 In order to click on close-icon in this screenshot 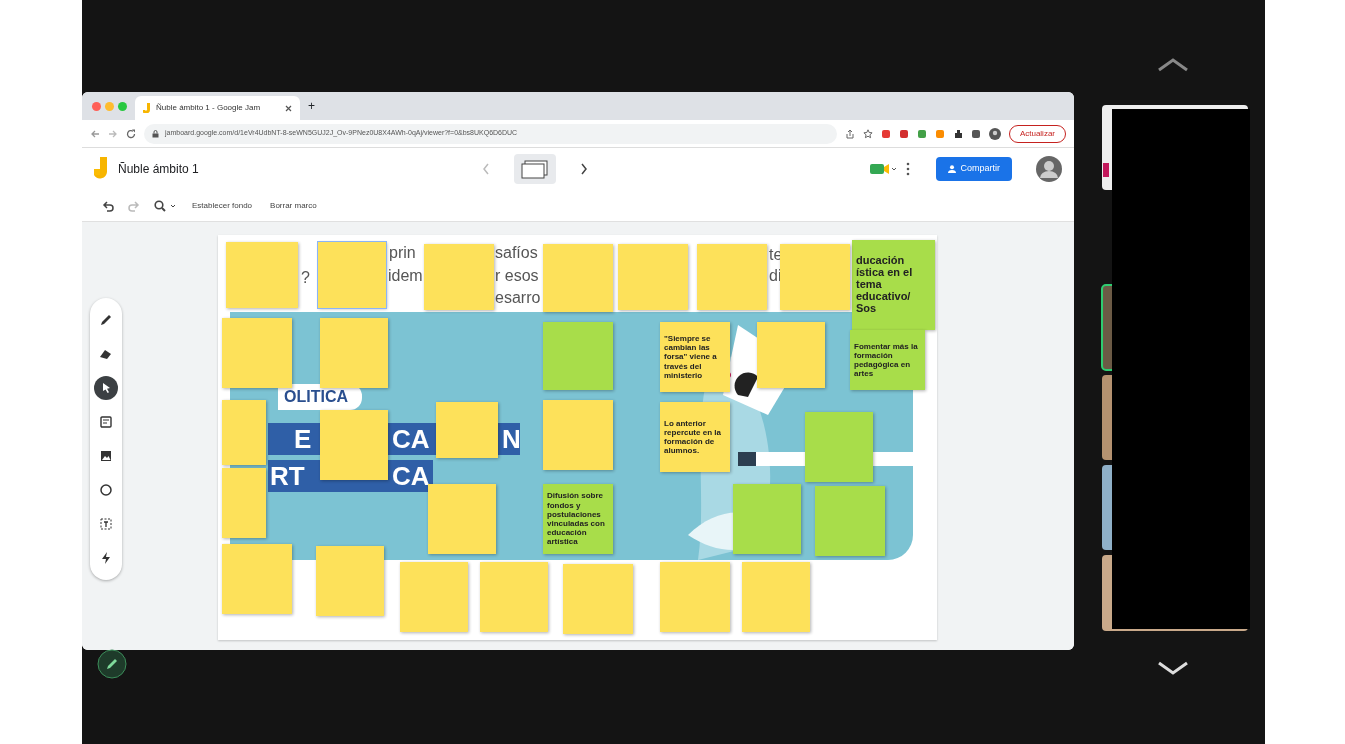, I will do `click(288, 108)`.